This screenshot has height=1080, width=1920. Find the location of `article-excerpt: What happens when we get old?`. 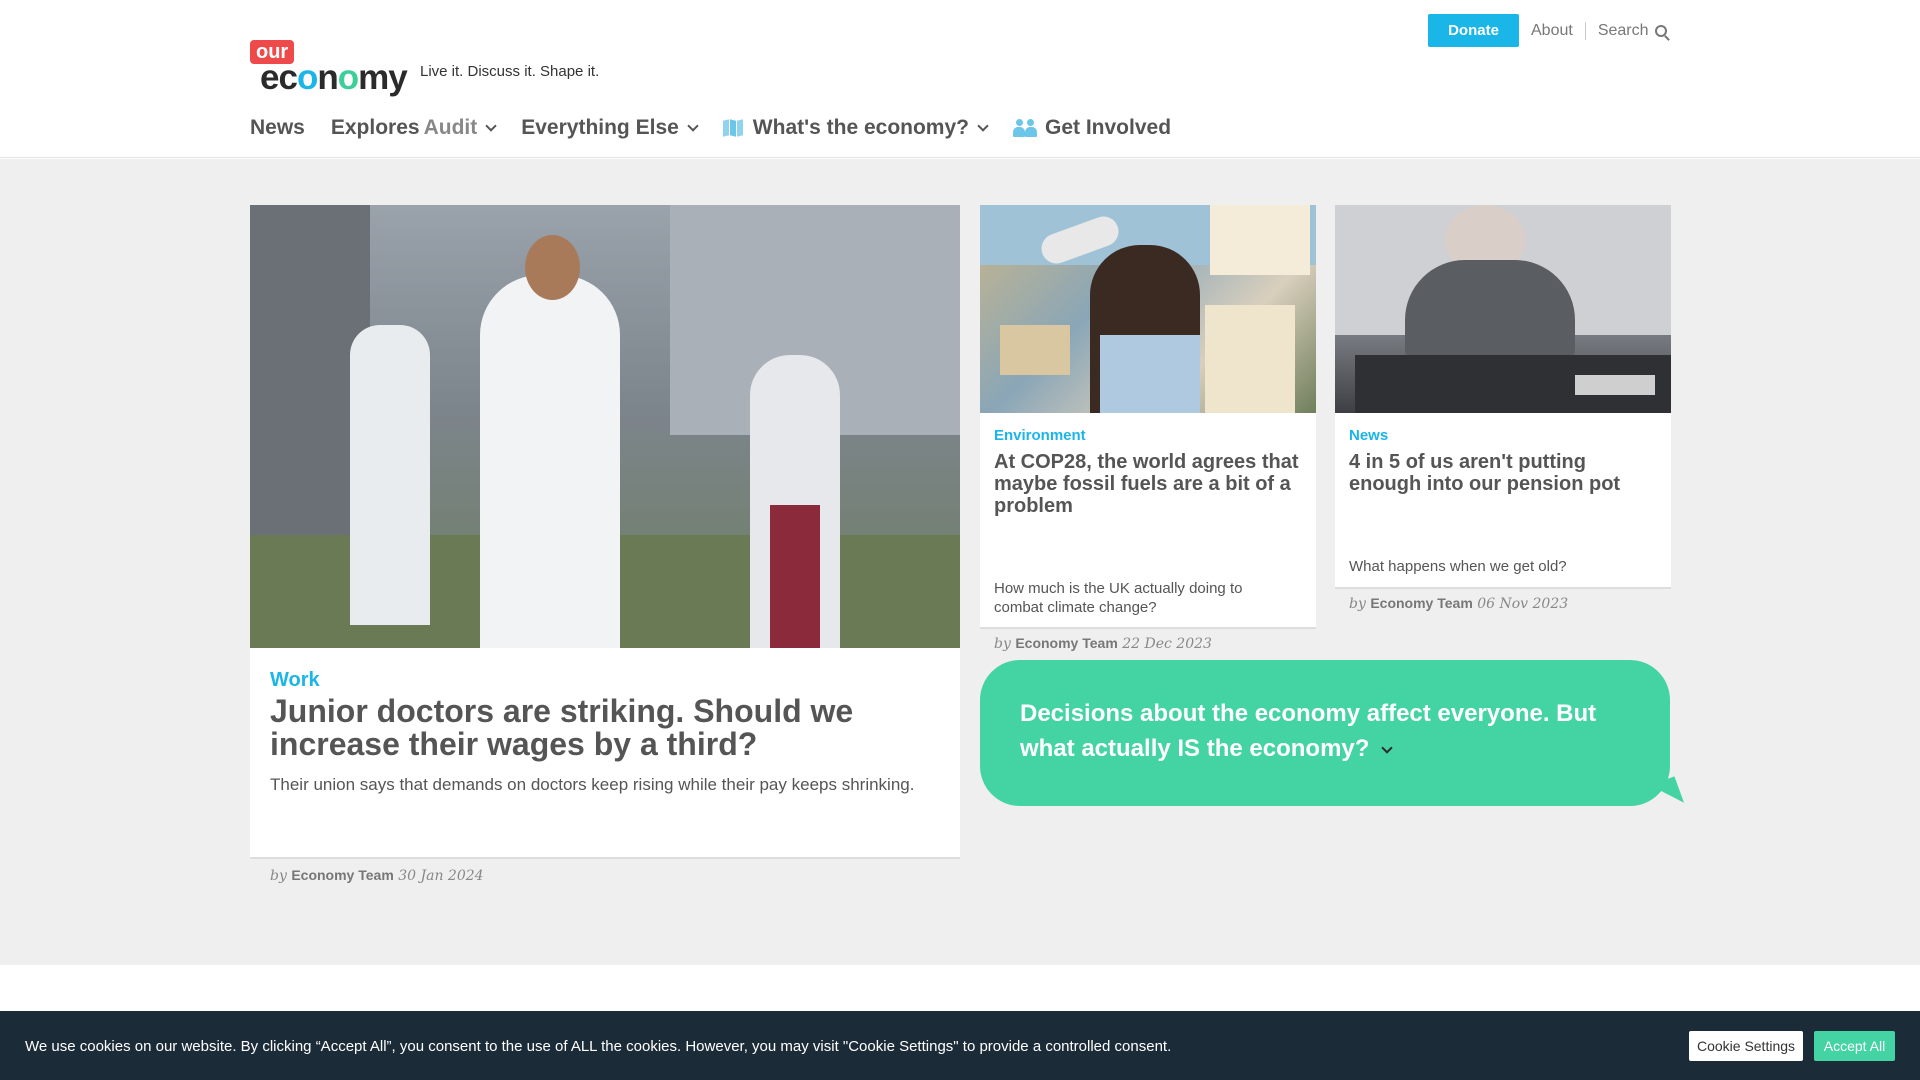

article-excerpt: What happens when we get old? is located at coordinates (1458, 566).